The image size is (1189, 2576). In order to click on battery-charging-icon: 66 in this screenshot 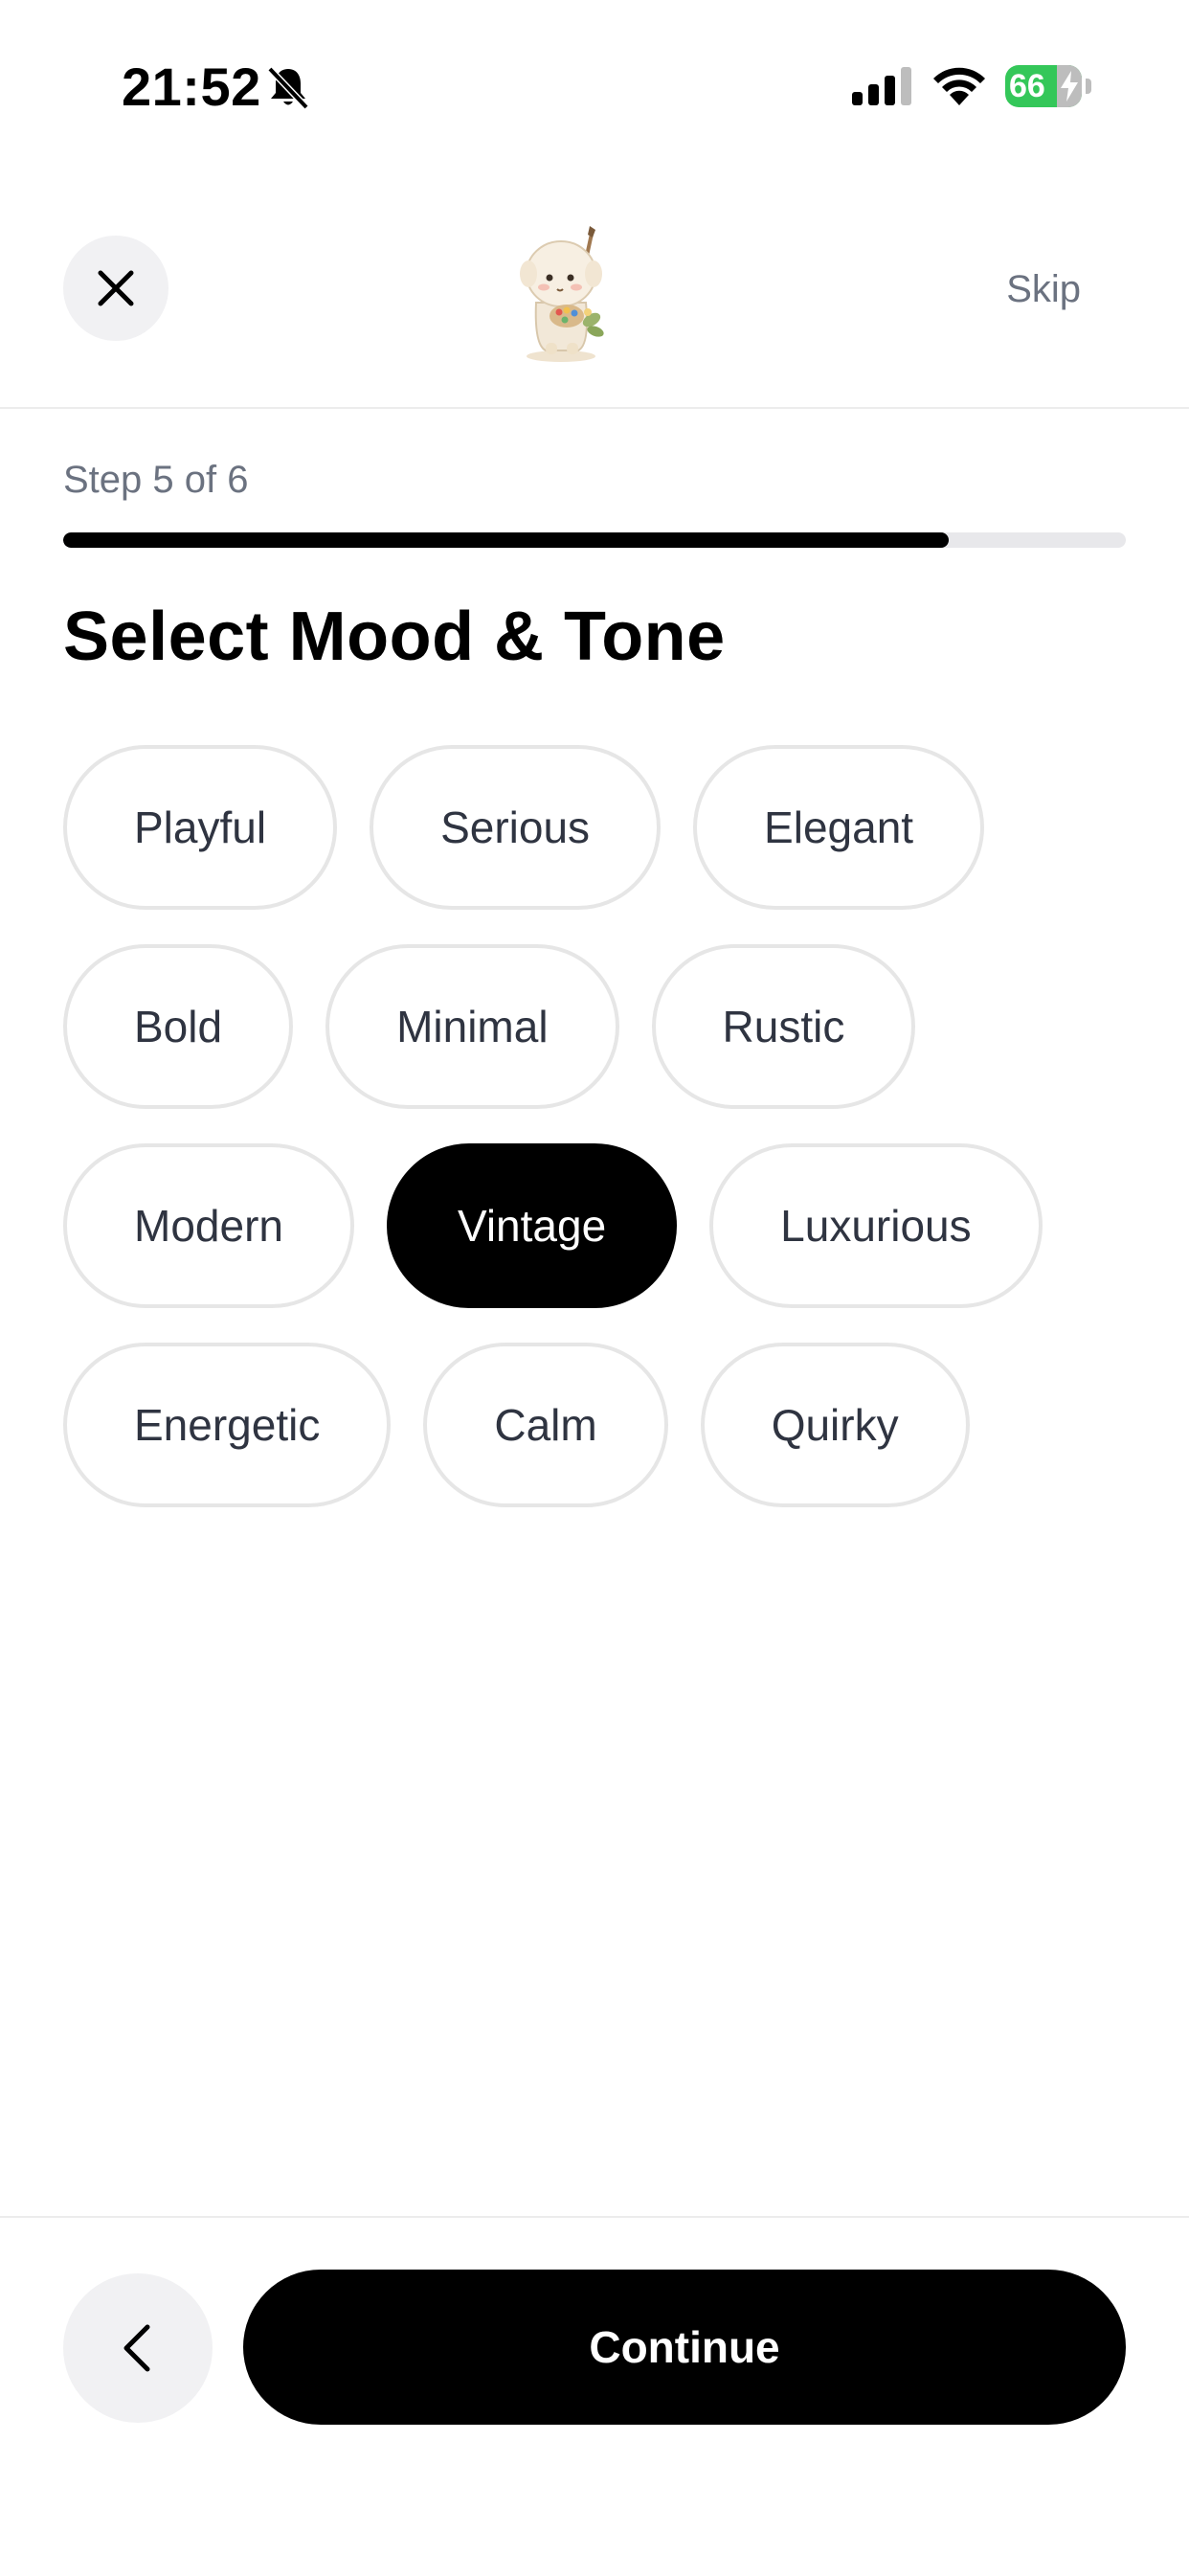, I will do `click(1048, 86)`.